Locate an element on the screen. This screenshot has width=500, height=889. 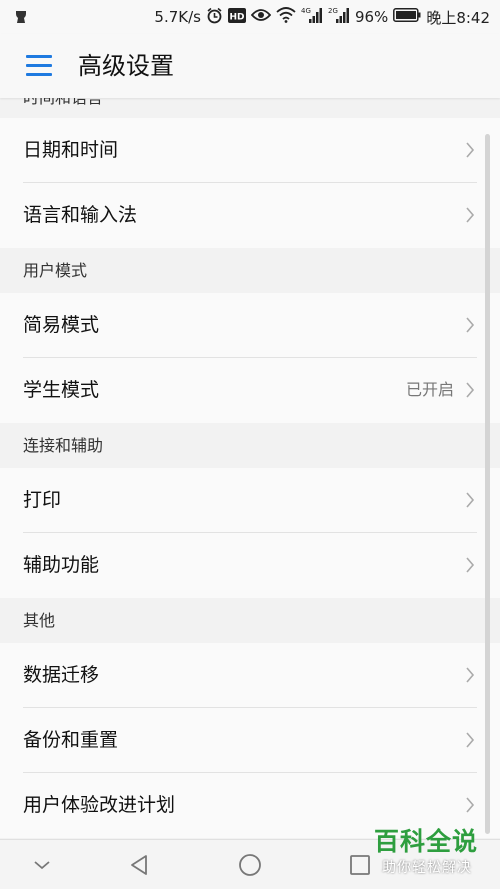
settings-item-student-mode: 学生模式 已开启 is located at coordinates (250, 390).